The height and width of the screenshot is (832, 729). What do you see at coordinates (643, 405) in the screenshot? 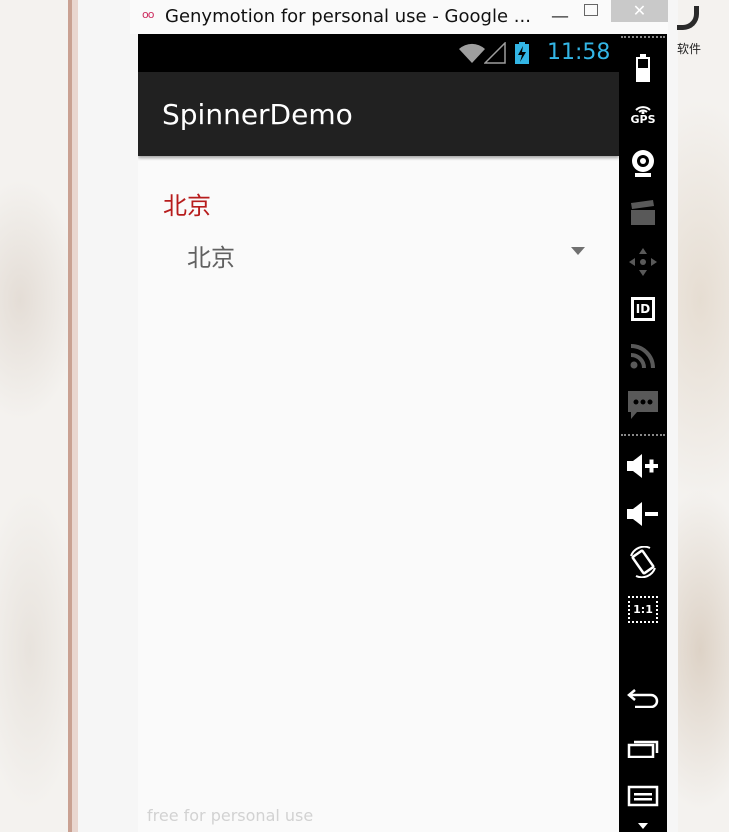
I see `sms-icon` at bounding box center [643, 405].